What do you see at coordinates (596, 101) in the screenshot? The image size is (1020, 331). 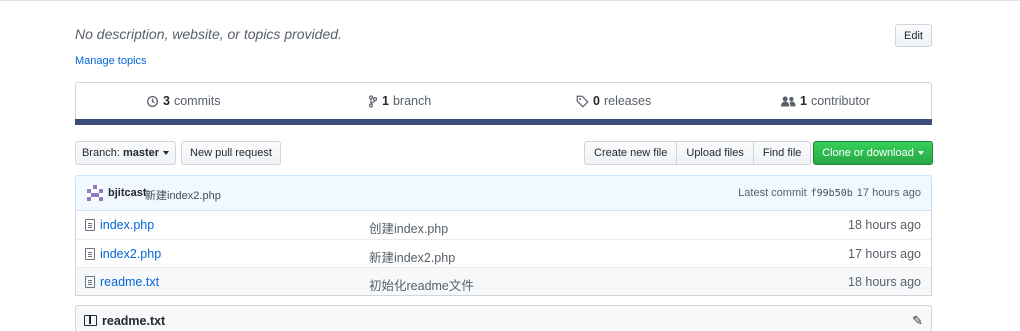 I see `releases-count: 0` at bounding box center [596, 101].